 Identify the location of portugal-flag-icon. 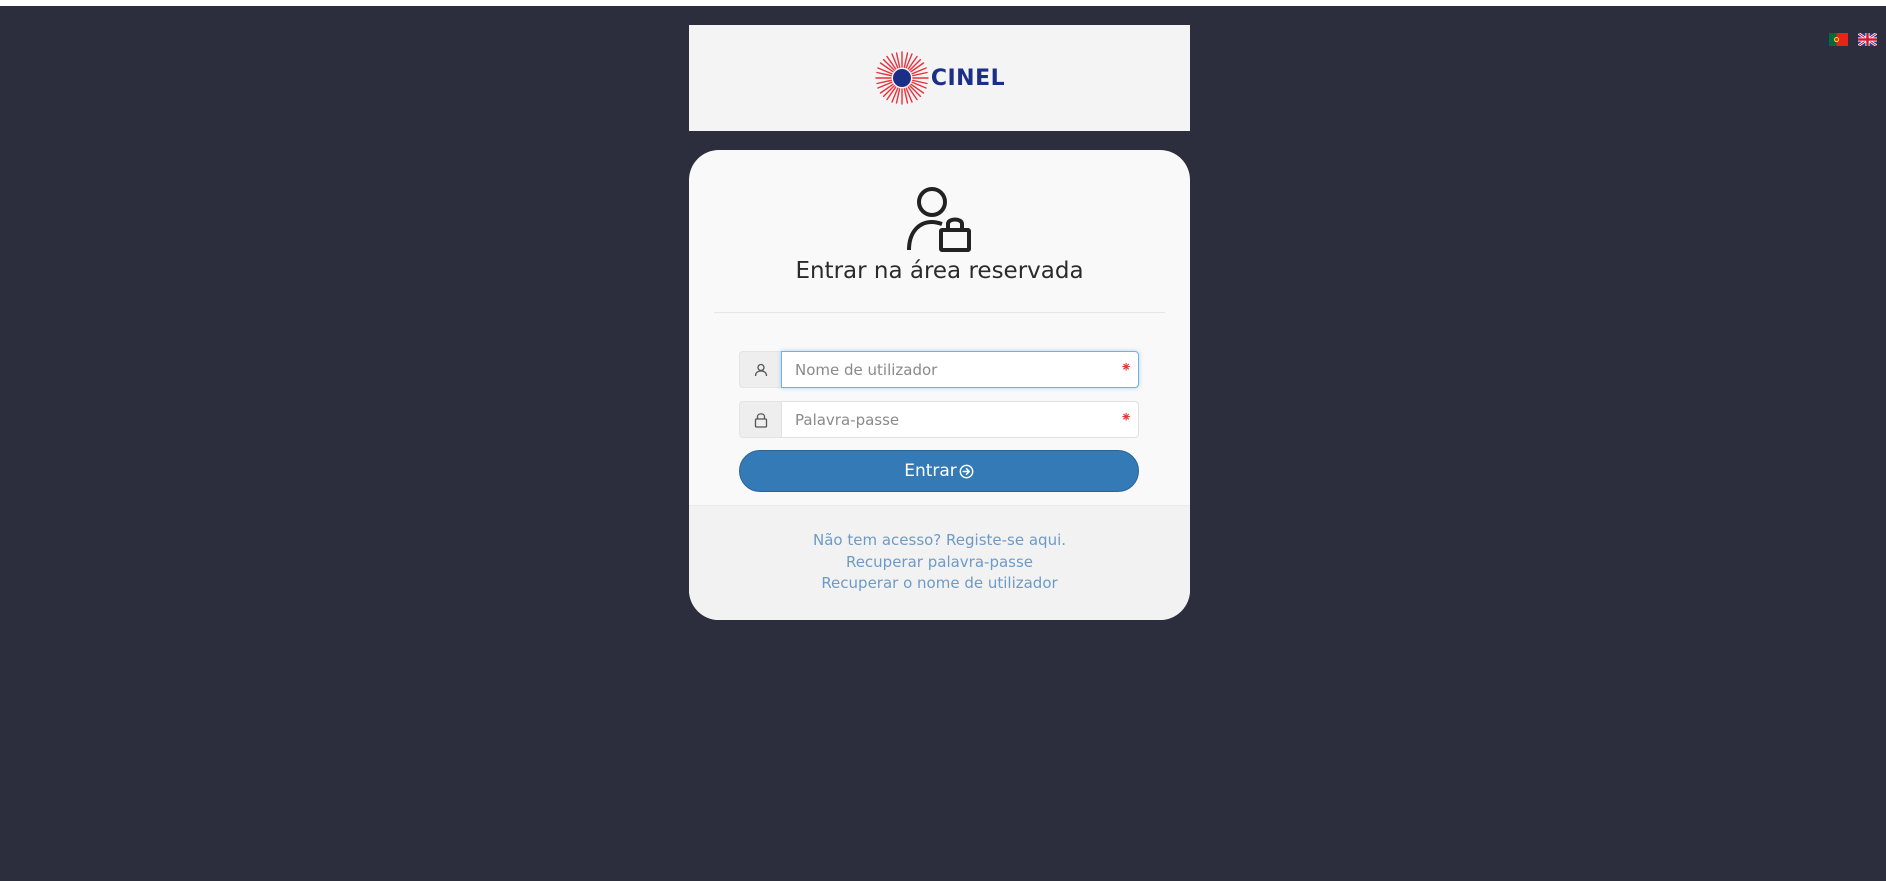
(1838, 39).